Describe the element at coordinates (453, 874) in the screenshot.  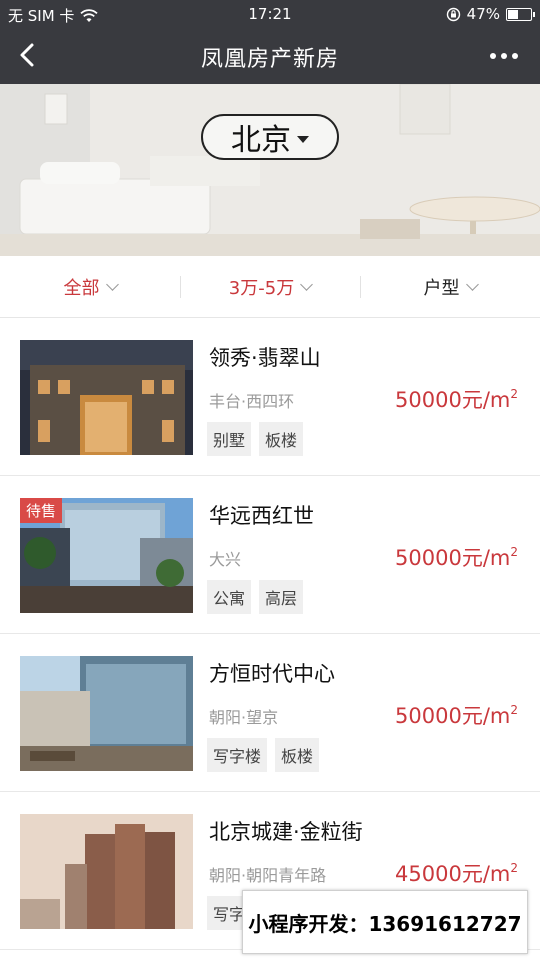
I see `listing-price-value: 45000元/m` at that location.